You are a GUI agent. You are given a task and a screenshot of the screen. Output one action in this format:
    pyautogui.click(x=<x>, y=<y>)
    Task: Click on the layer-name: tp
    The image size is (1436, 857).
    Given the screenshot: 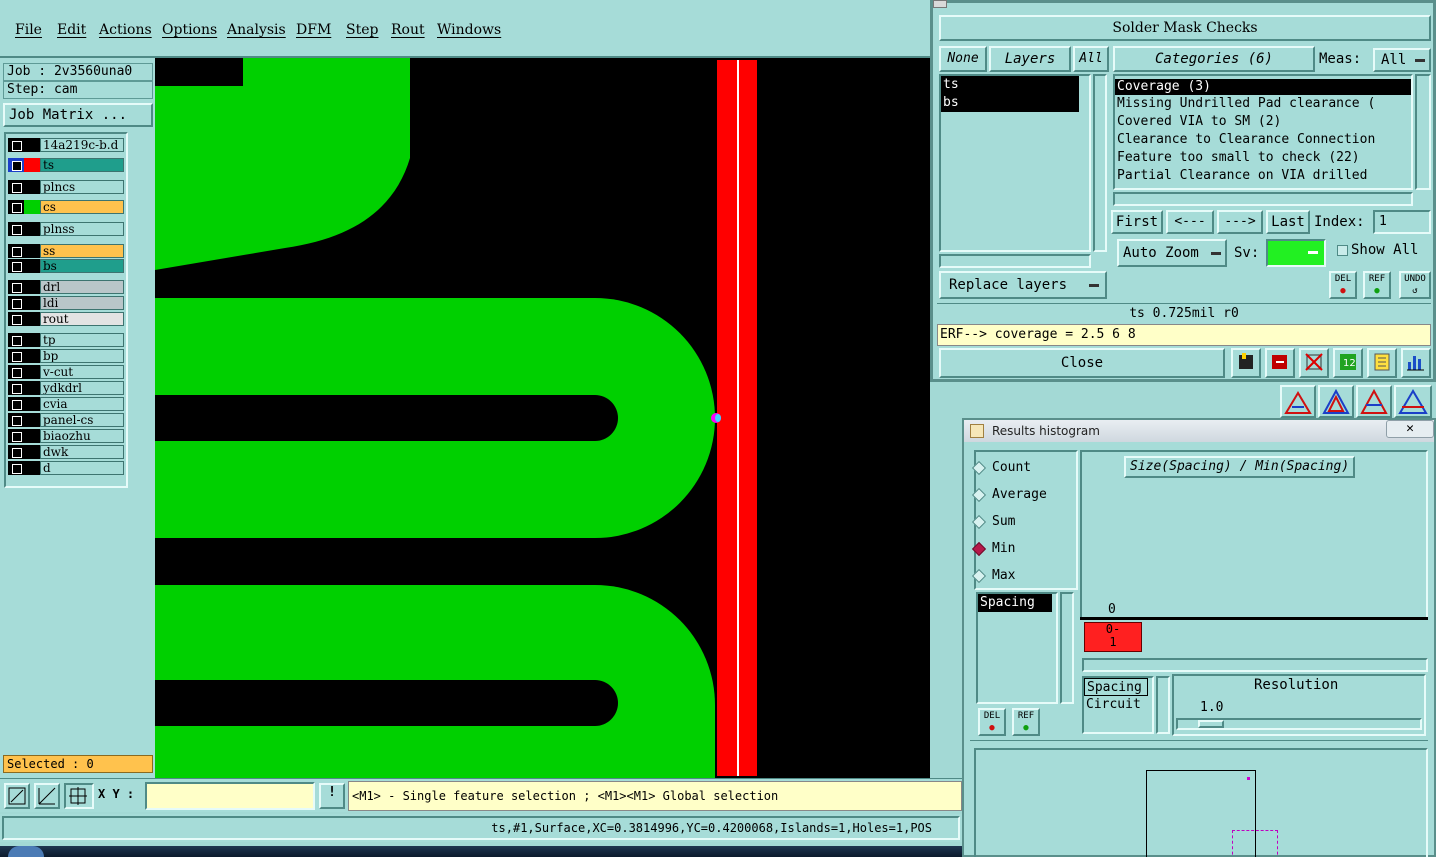 What is the action you would take?
    pyautogui.click(x=82, y=340)
    